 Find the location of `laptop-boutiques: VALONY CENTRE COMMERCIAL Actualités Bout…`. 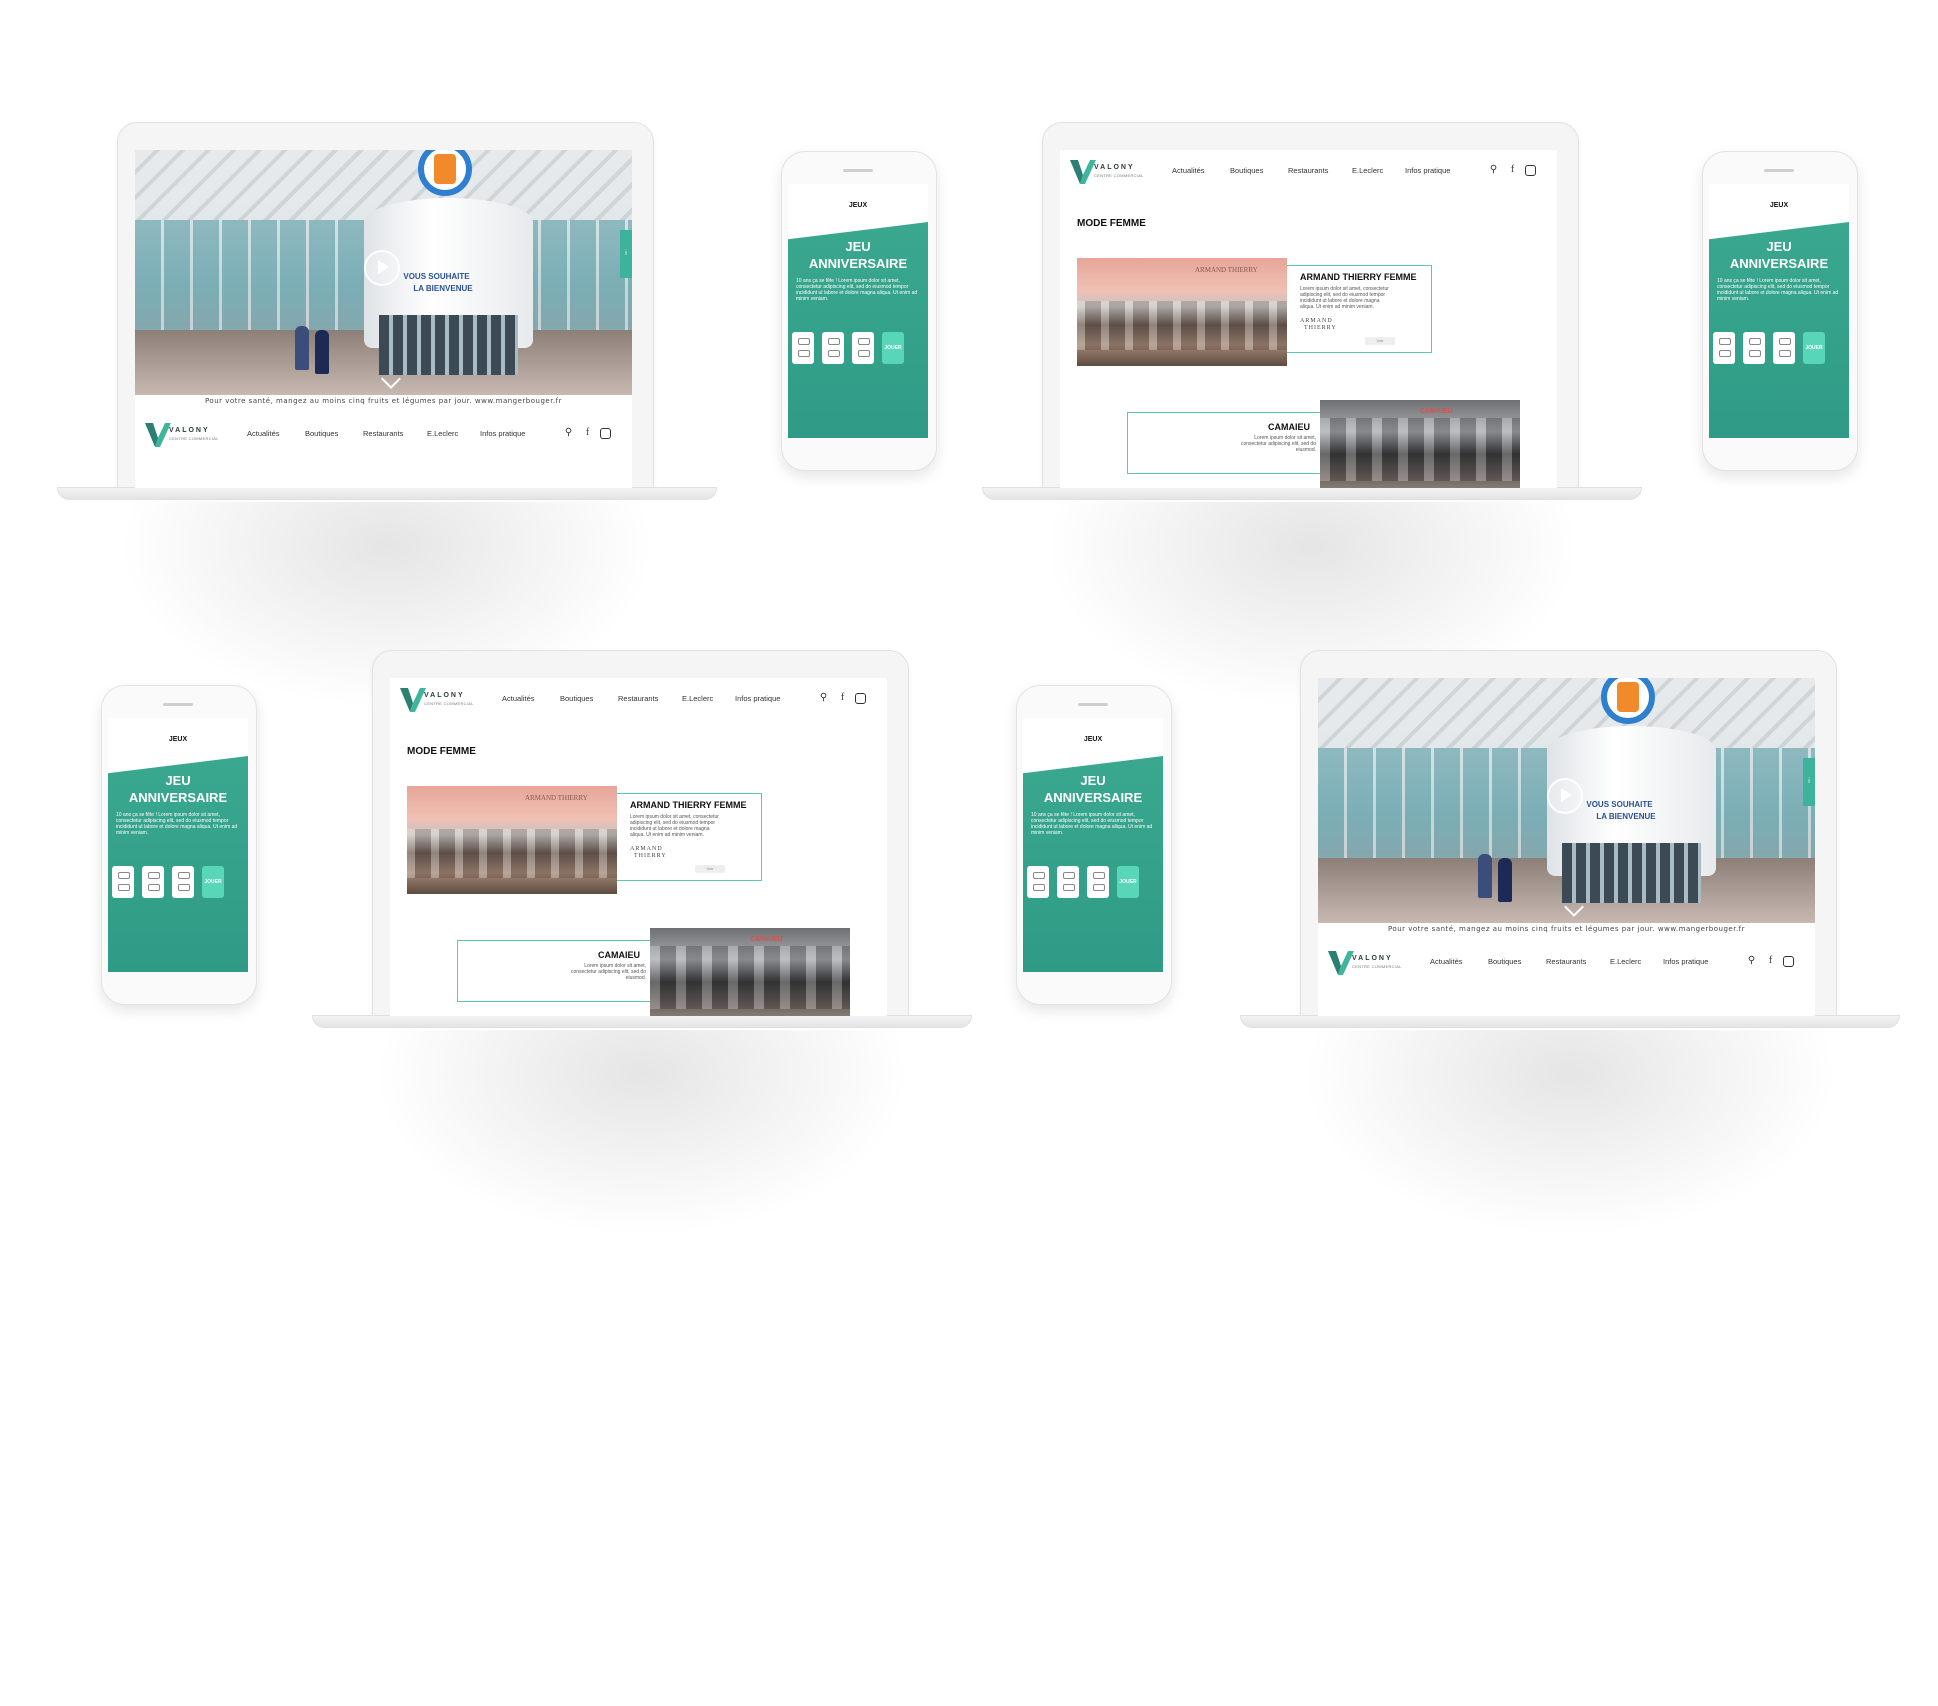

laptop-boutiques: VALONY CENTRE COMMERCIAL Actualités Bout… is located at coordinates (1312, 422).